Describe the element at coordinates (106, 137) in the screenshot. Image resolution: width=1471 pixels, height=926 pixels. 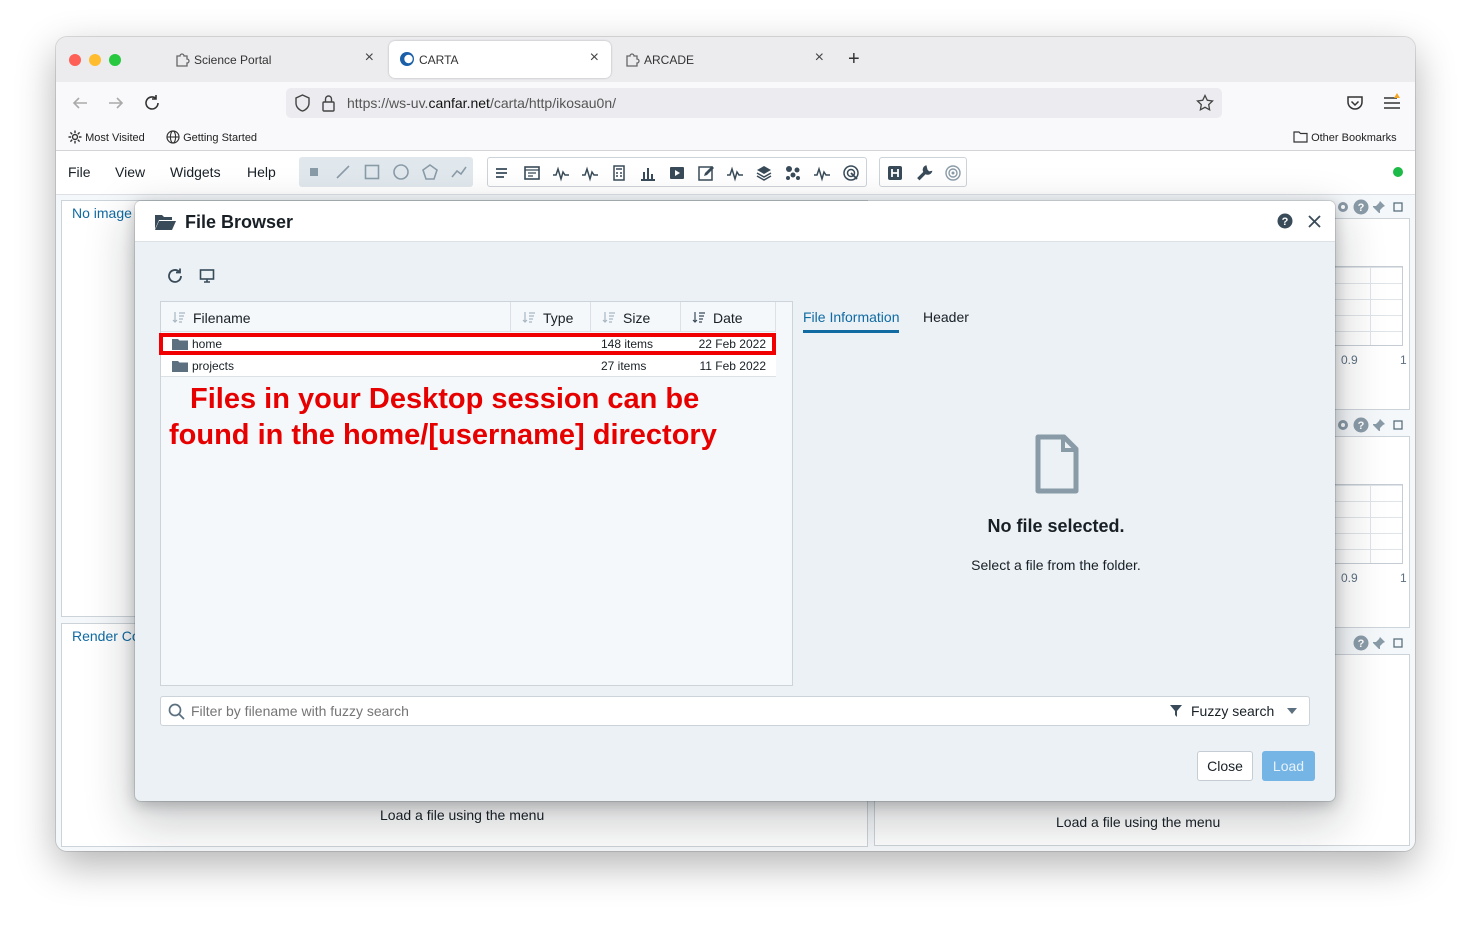
I see `bookmark-most-visited: Most Visited` at that location.